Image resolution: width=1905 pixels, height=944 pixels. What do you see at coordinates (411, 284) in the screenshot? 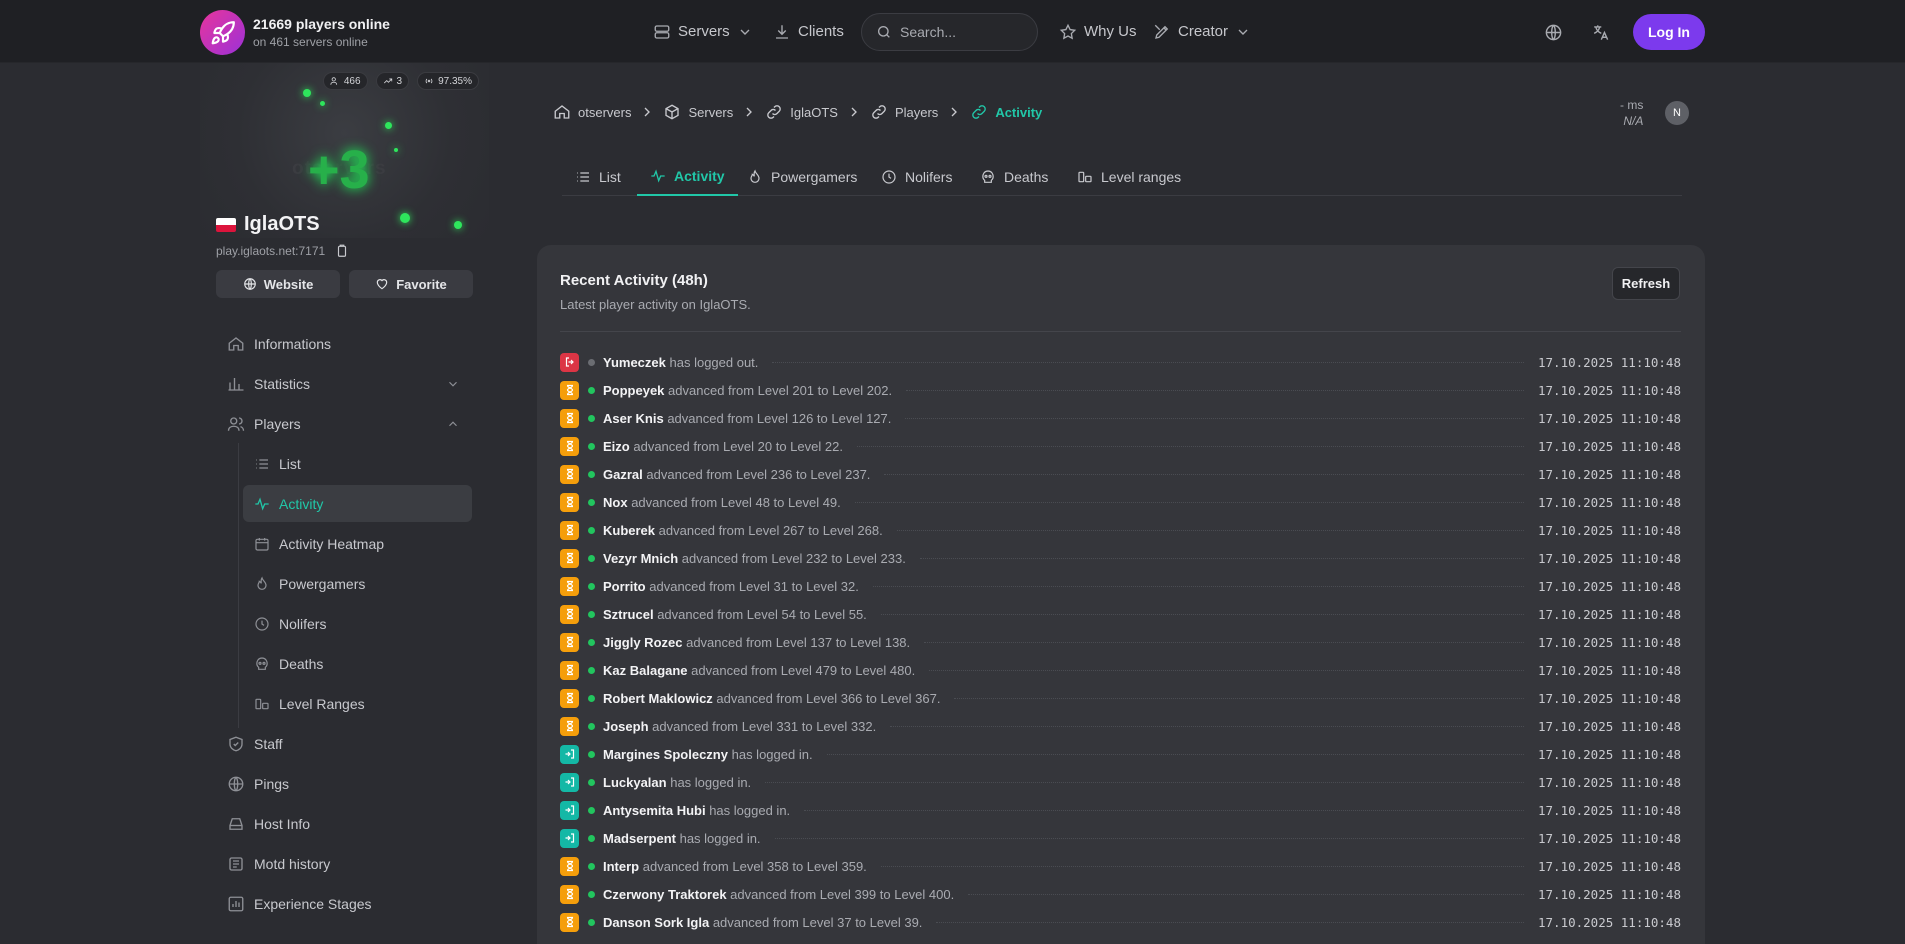
I see `favorite-button: Favorite` at bounding box center [411, 284].